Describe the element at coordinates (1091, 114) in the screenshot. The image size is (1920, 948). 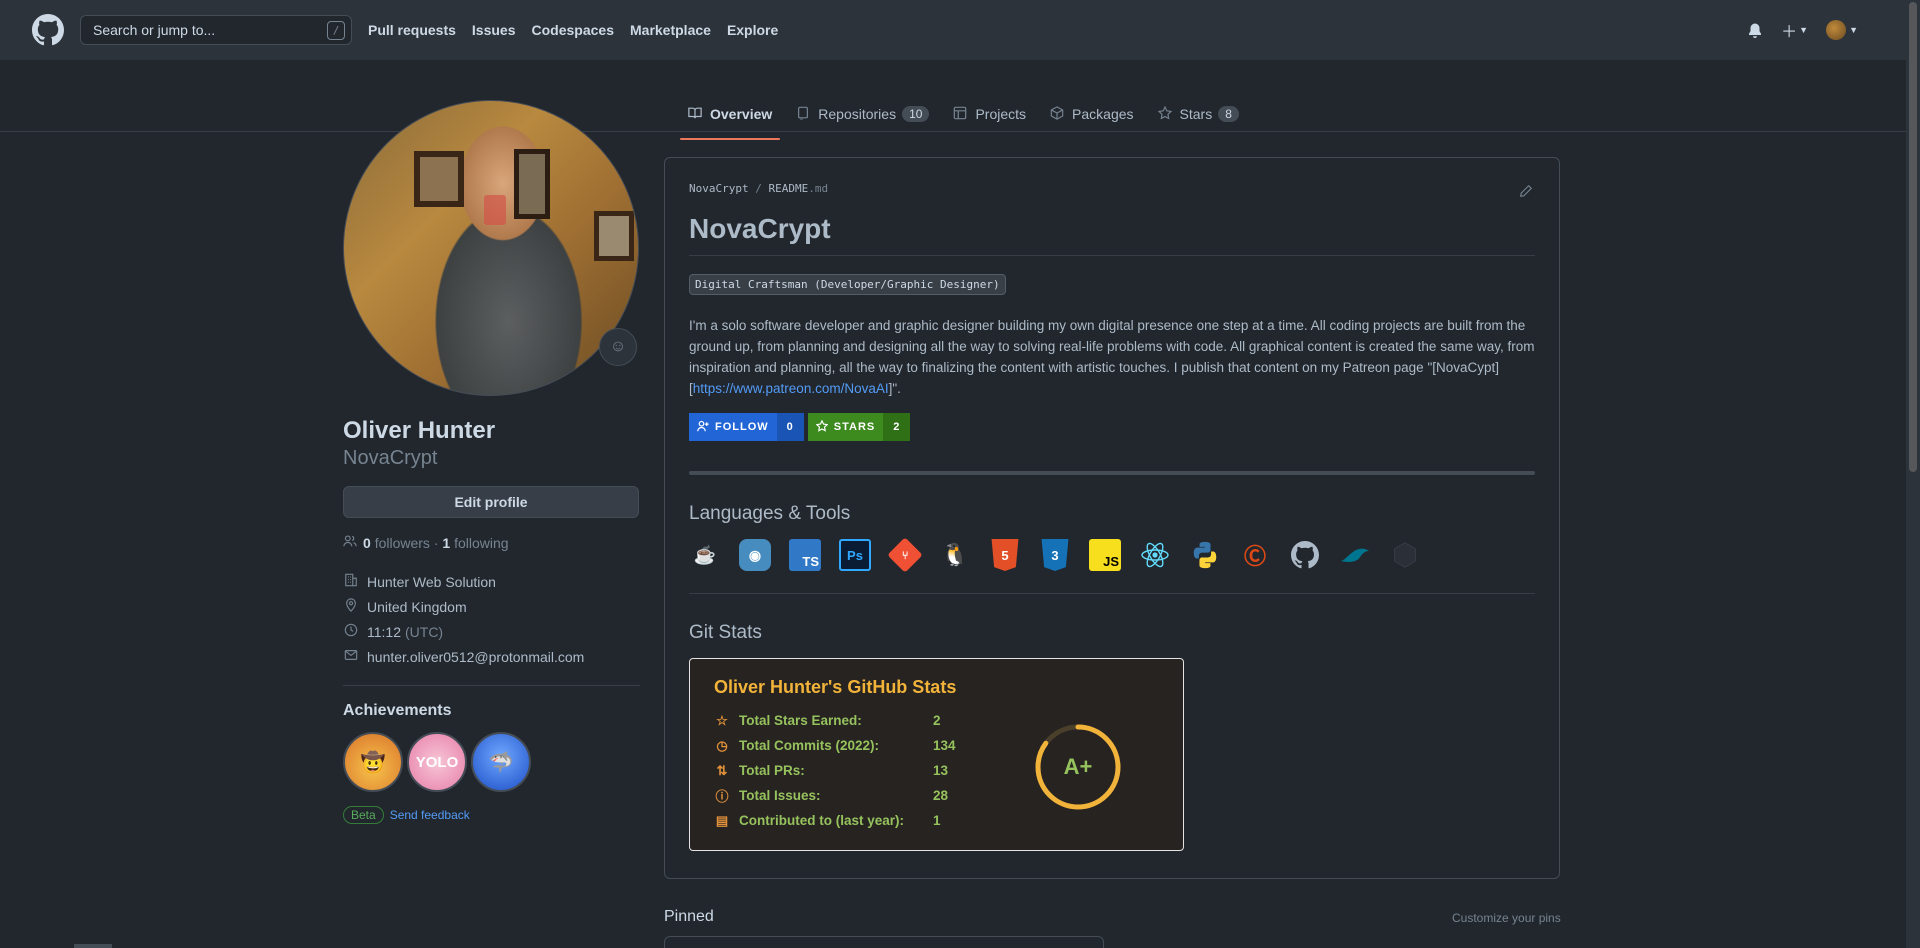
I see `tab-packages: Packages` at that location.